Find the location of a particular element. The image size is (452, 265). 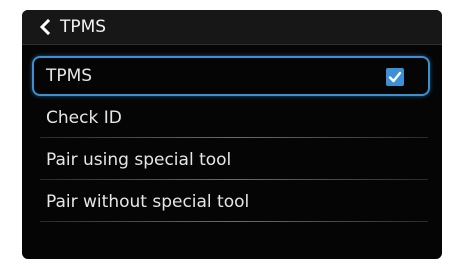

menu-item-label: TPMS is located at coordinates (69, 76).